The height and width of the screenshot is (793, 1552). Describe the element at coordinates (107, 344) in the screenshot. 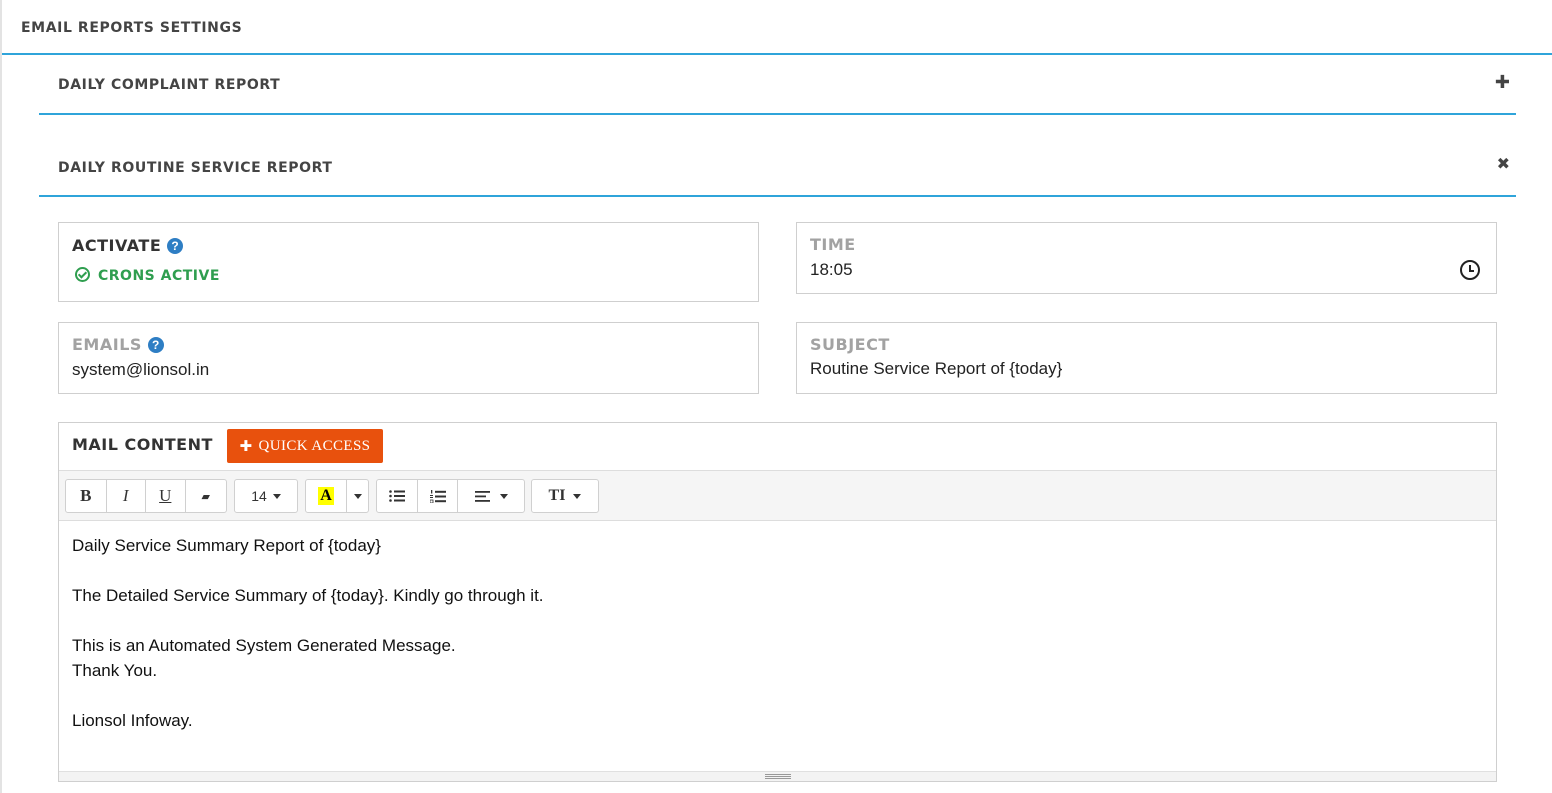

I see `emails-label-text: EMAILS` at that location.